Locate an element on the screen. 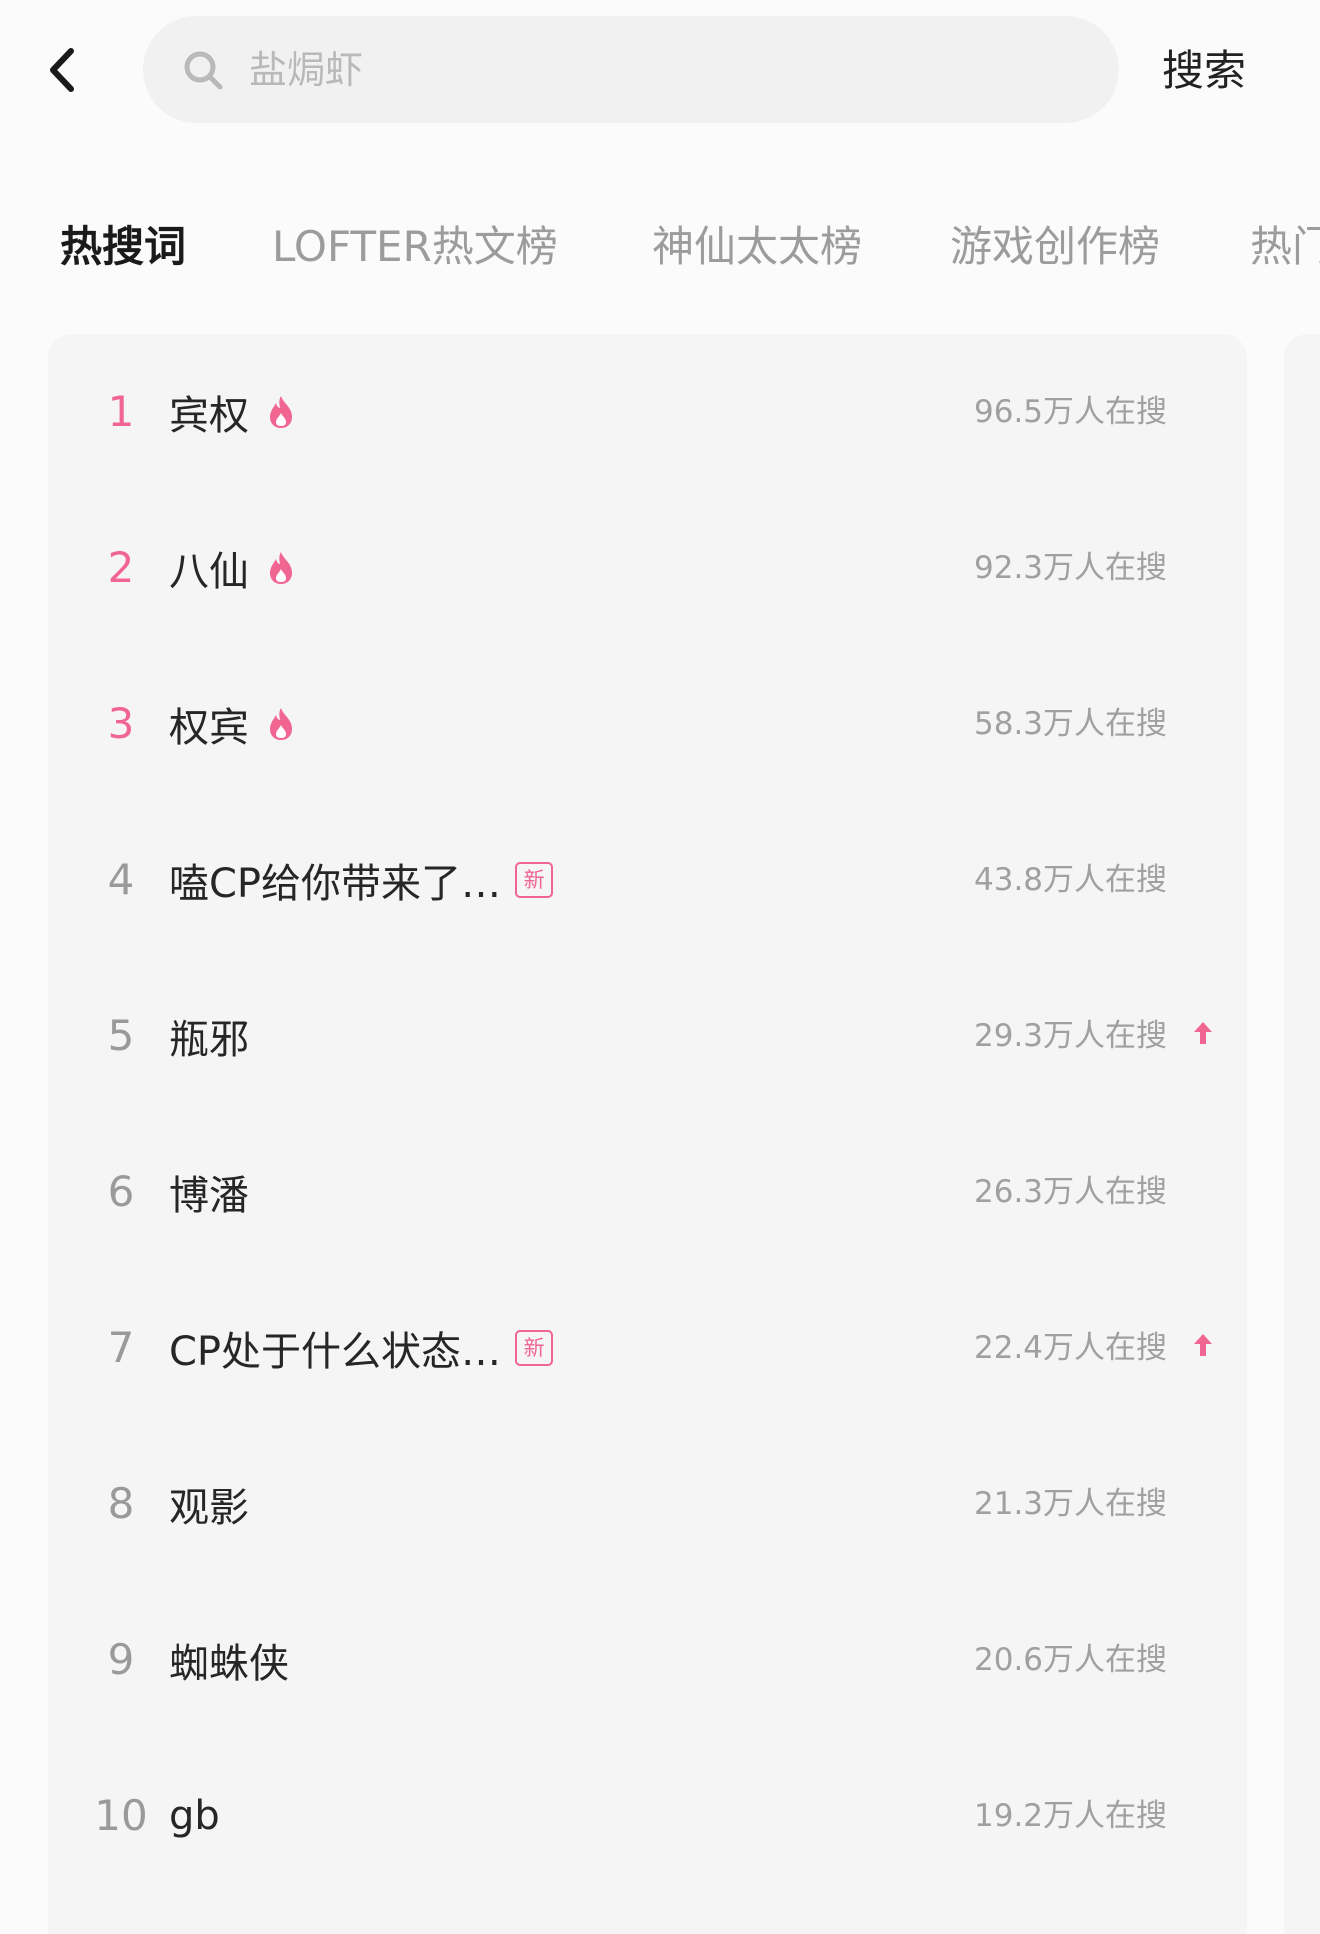 This screenshot has width=1320, height=1934. tab-top-creators: 神仙太太榜 is located at coordinates (757, 247).